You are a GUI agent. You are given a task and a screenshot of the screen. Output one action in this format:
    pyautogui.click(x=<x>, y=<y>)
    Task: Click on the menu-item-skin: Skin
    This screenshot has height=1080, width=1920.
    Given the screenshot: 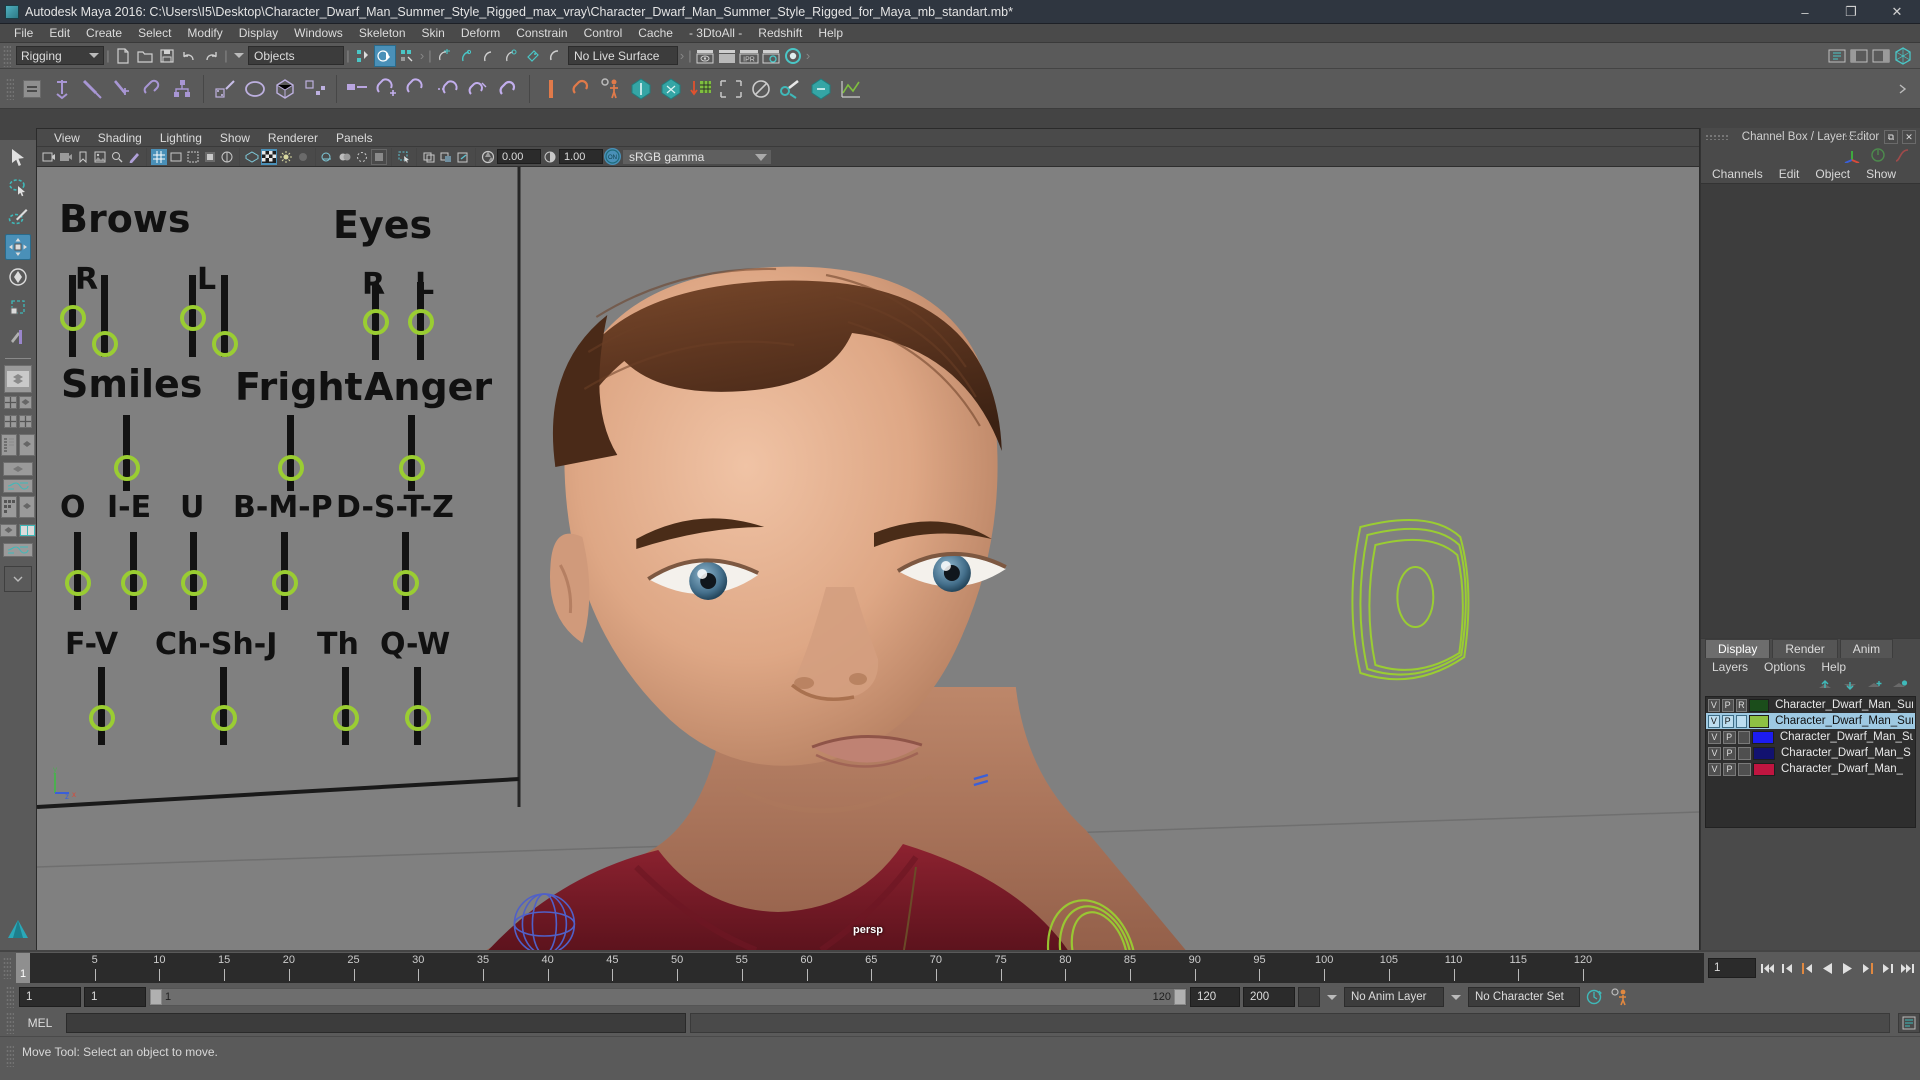 What is the action you would take?
    pyautogui.click(x=433, y=33)
    